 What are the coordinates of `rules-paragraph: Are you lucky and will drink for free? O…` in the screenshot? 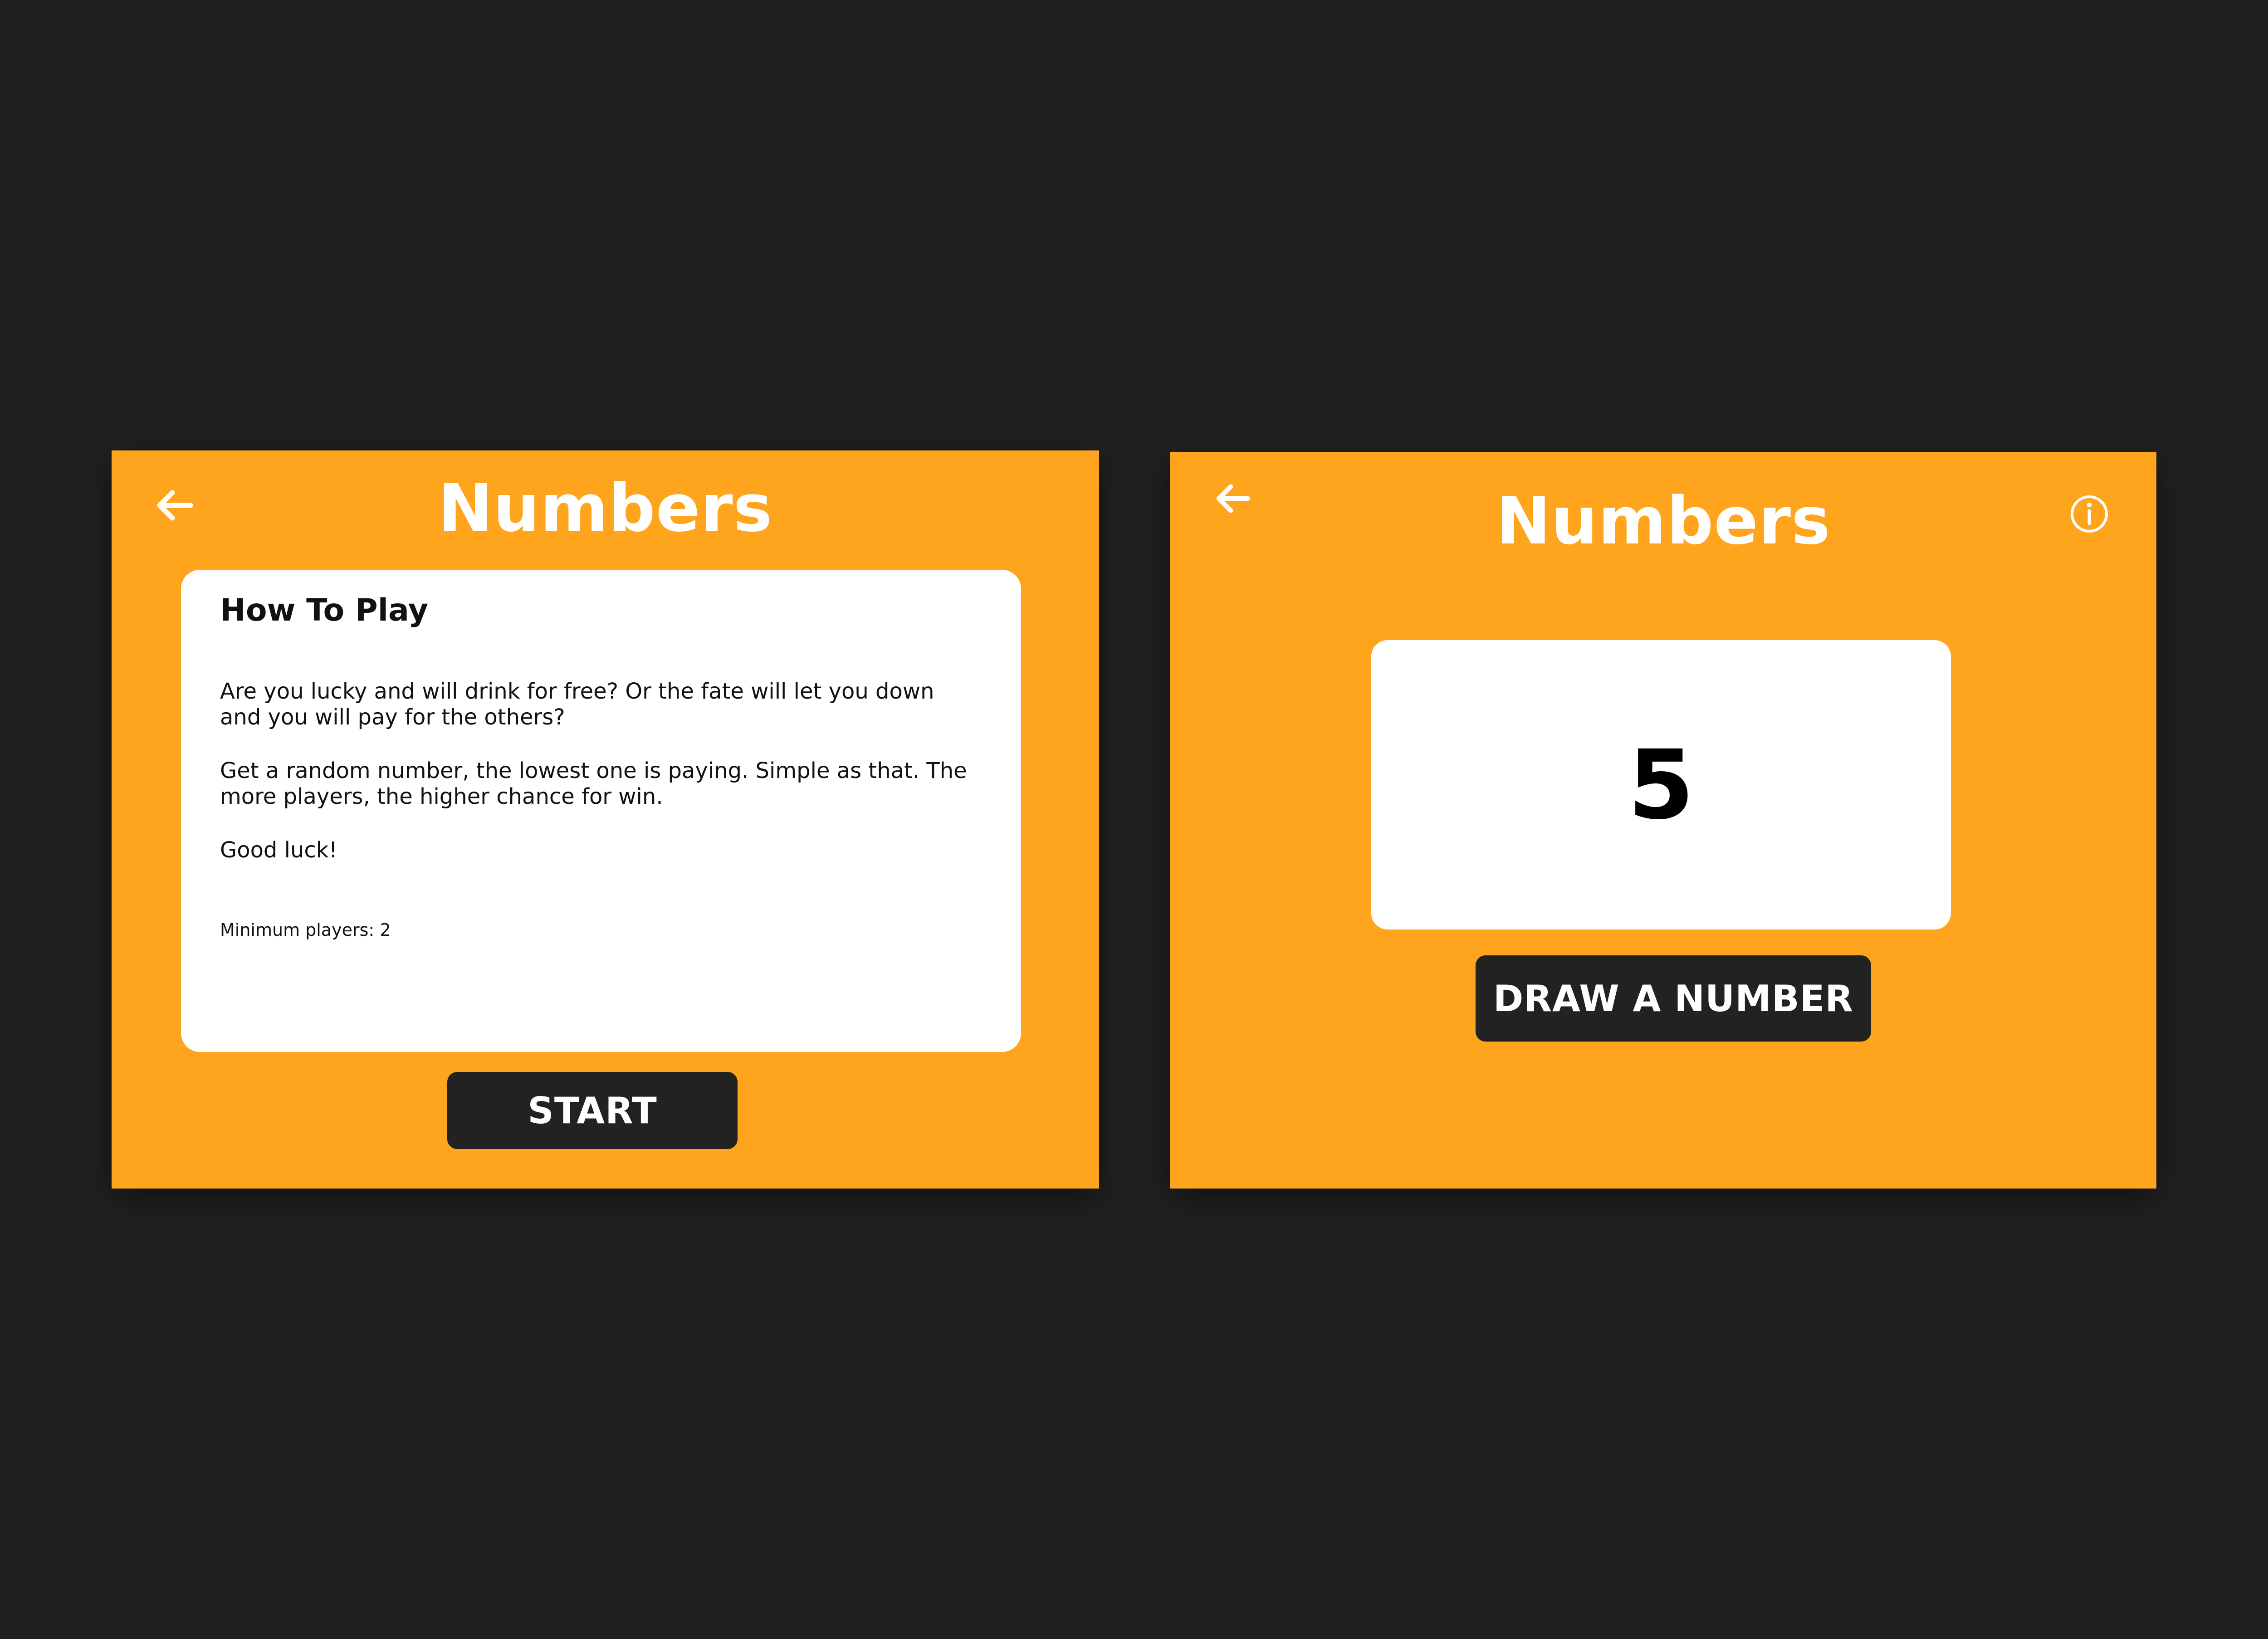 It's located at (577, 704).